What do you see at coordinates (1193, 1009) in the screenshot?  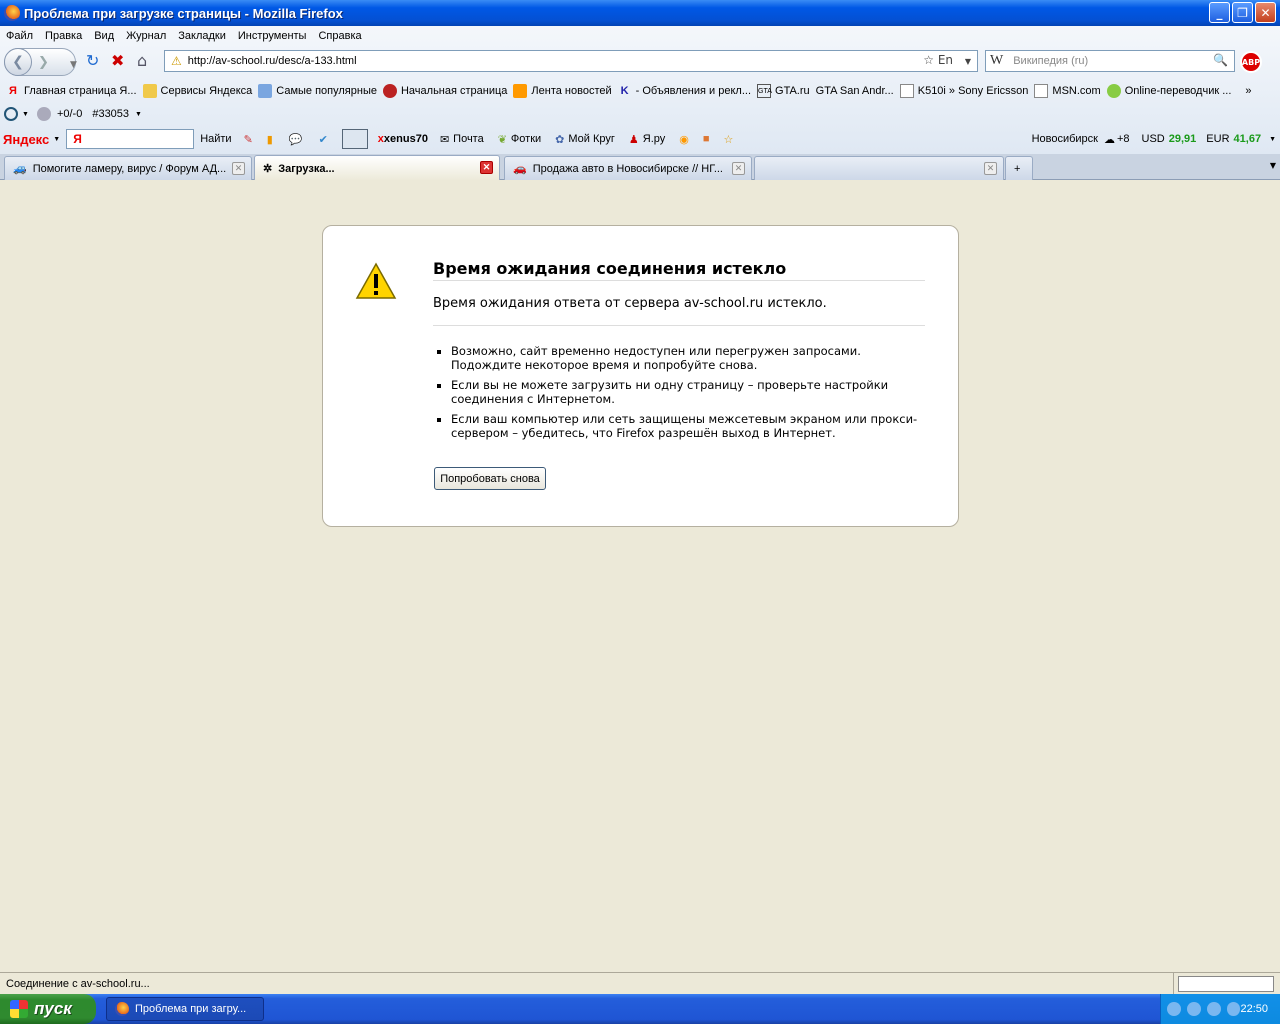 I see `network-icon` at bounding box center [1193, 1009].